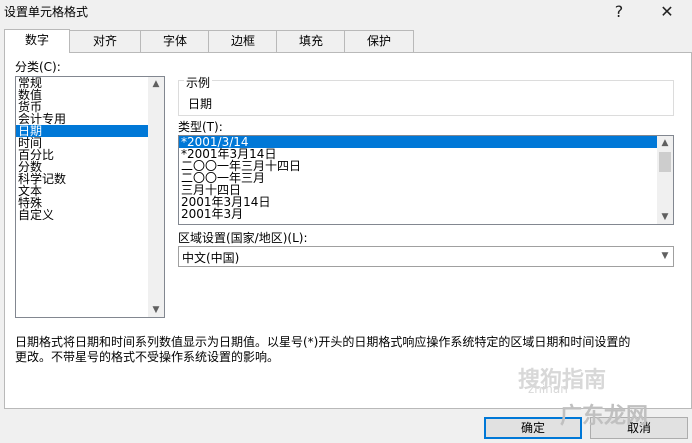 The height and width of the screenshot is (443, 692). Describe the element at coordinates (175, 41) in the screenshot. I see `tab-font: 字体` at that location.